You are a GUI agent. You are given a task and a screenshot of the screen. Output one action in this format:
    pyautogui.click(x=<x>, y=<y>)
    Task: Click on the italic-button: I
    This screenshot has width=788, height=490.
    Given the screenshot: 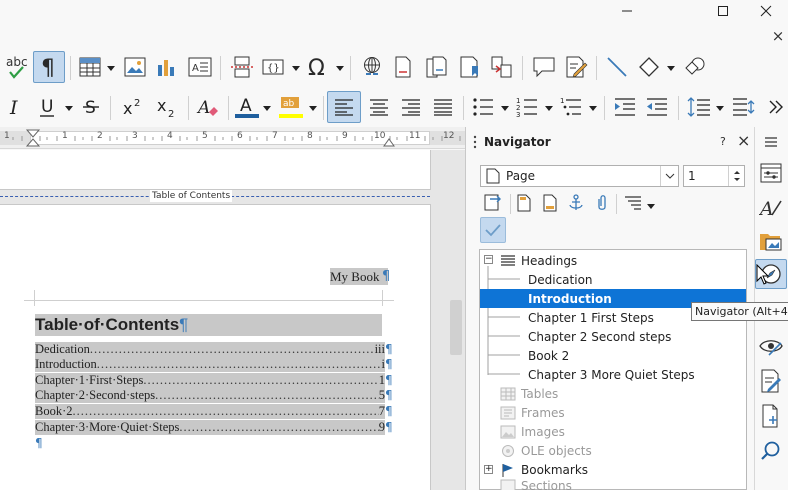 What is the action you would take?
    pyautogui.click(x=15, y=107)
    